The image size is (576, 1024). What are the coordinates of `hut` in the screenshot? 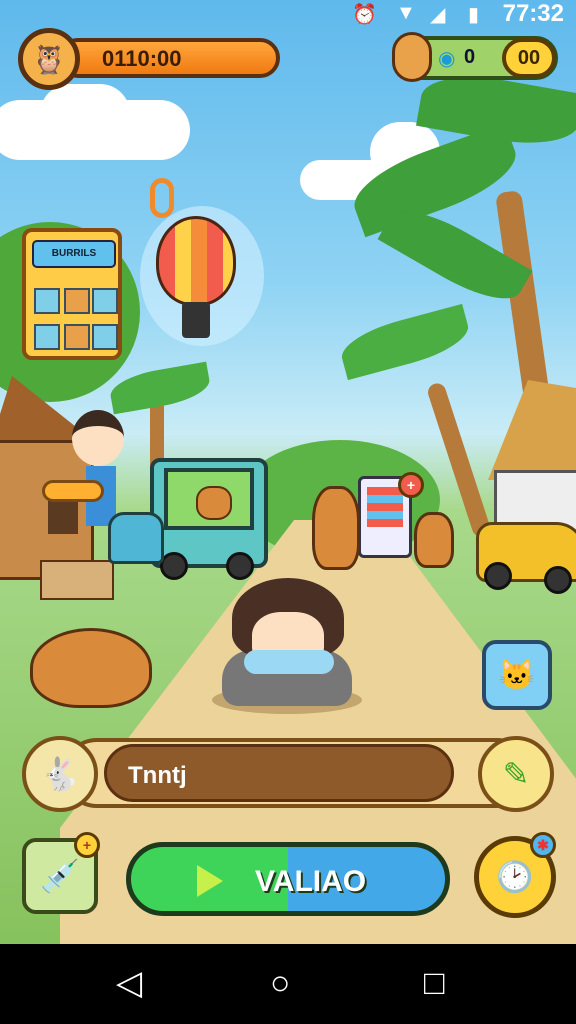 It's located at (47, 510).